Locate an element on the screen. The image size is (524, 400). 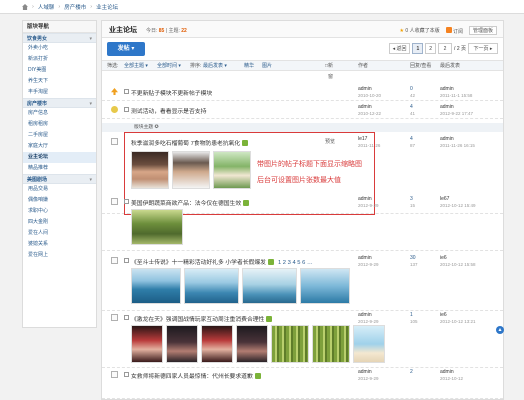
all-topics-dropdown: 全部主题 ▾ is located at coordinates (136, 66).